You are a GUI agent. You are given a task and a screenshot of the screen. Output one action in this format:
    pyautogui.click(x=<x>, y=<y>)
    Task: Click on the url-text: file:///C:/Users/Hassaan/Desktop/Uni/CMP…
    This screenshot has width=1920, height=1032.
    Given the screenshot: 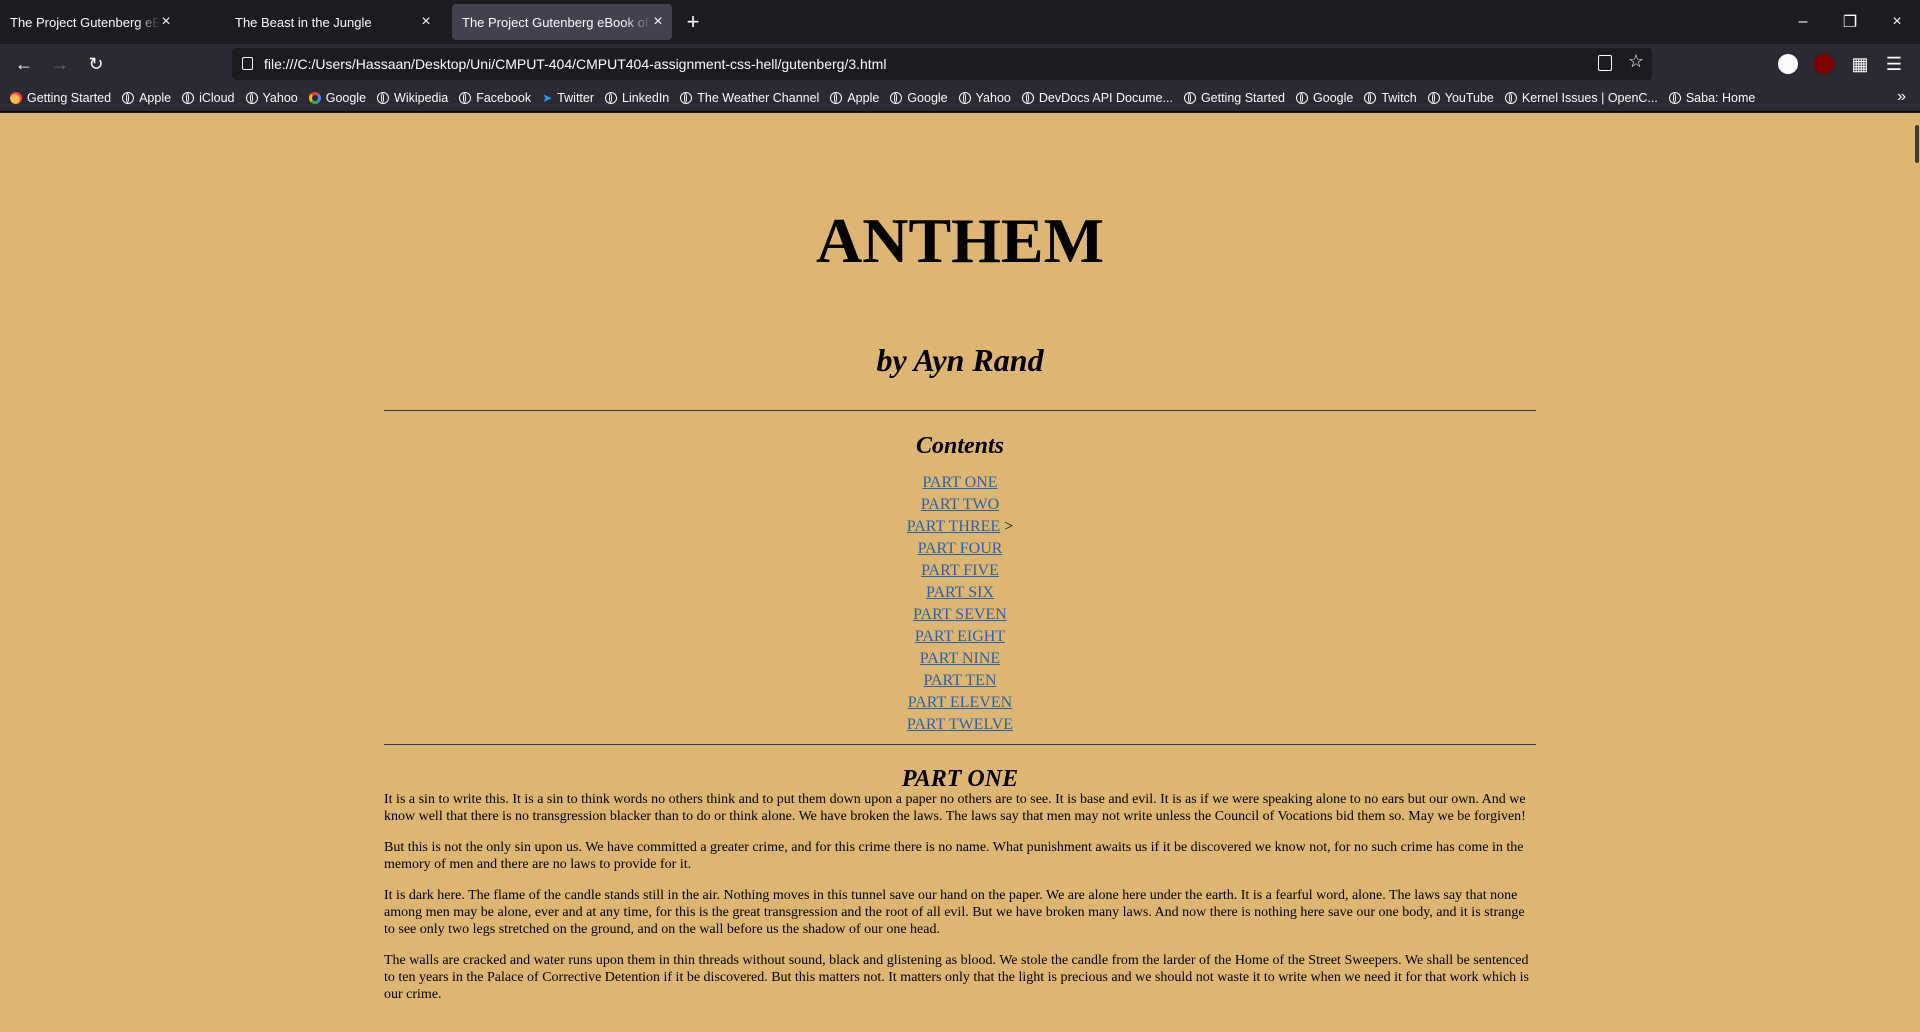 What is the action you would take?
    pyautogui.click(x=575, y=64)
    